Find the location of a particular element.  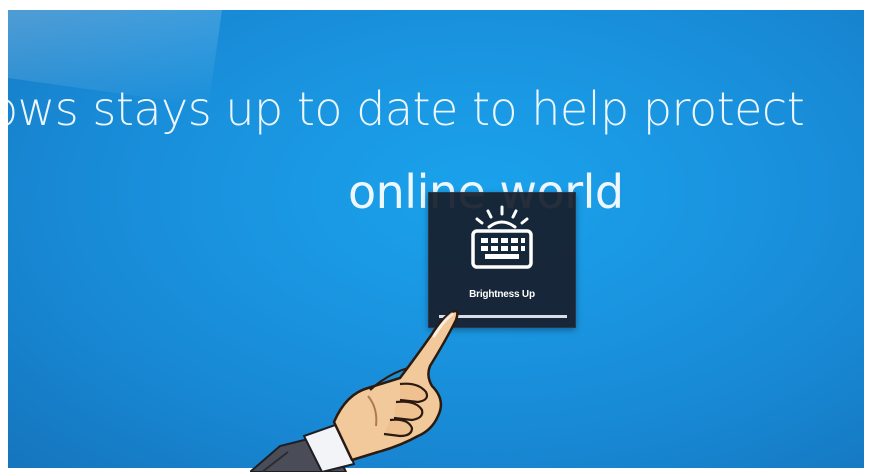

update-headline: ows stays up to date to help protect is located at coordinates (406, 109).